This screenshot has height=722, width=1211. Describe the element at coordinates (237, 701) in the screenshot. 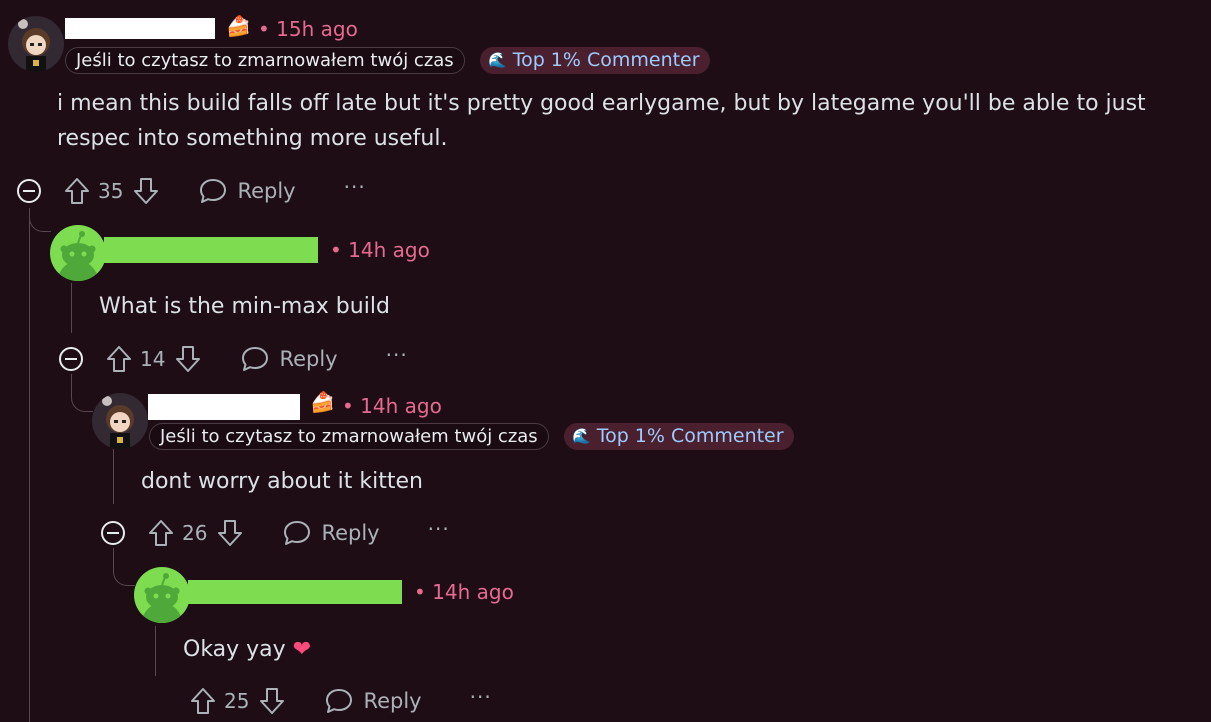

I see `vote-count: 25` at that location.